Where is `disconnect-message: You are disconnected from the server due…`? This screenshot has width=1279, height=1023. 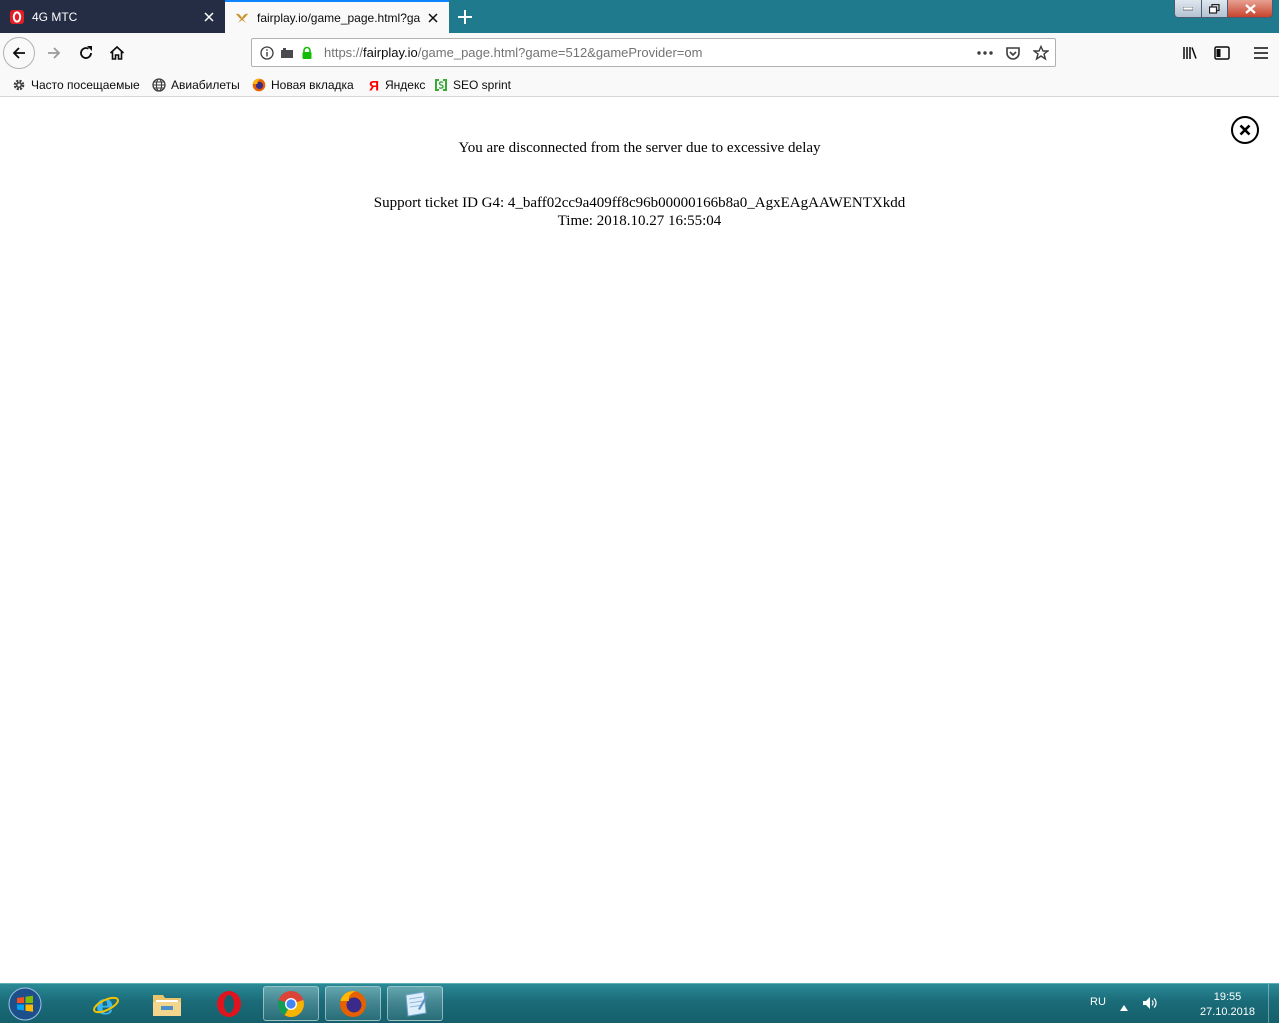 disconnect-message: You are disconnected from the server due… is located at coordinates (639, 148).